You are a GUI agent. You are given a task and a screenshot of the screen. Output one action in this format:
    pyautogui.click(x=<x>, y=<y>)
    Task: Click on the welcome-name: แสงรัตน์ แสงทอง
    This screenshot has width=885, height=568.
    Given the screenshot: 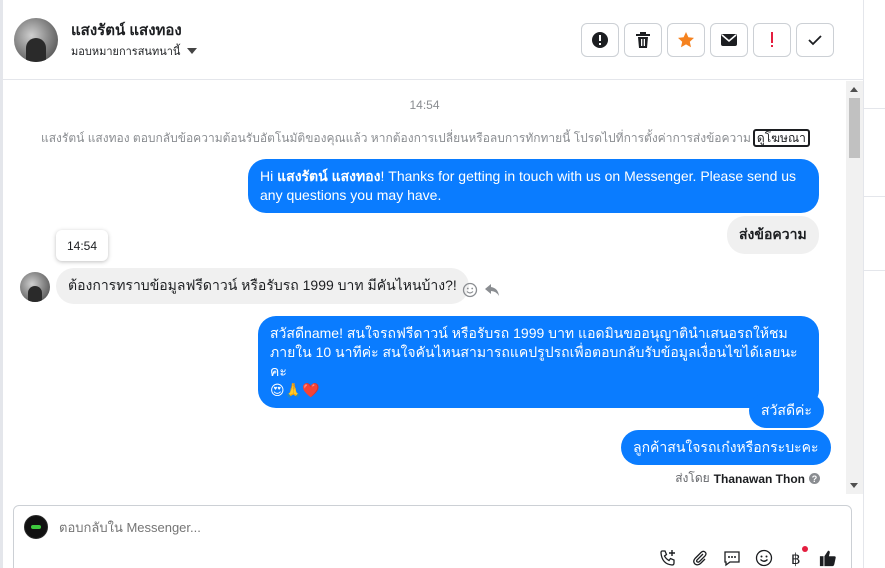 What is the action you would take?
    pyautogui.click(x=329, y=176)
    